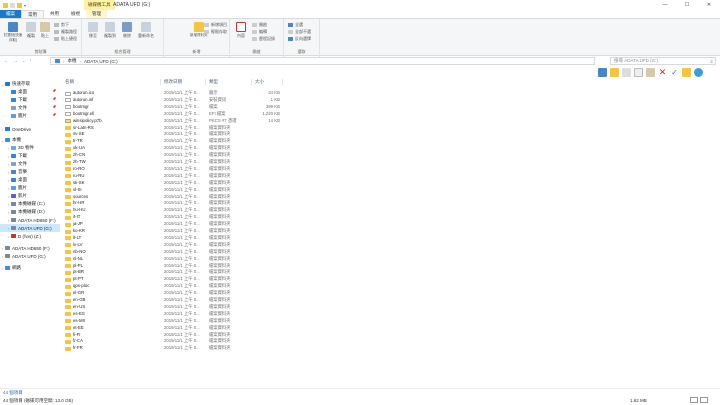  I want to click on file-row: fr-FR 2019/11/1 上午 0... 檔案資料夾, so click(390, 348).